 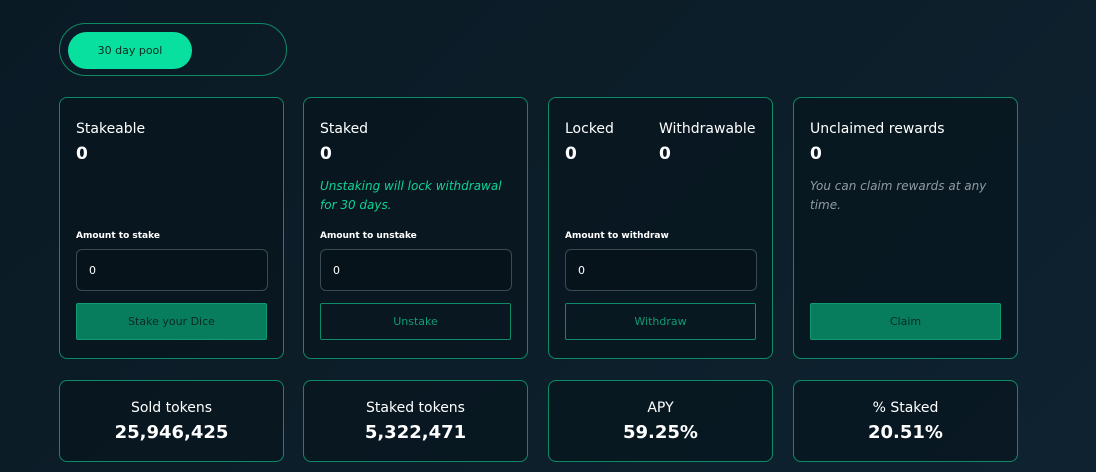 What do you see at coordinates (415, 321) in the screenshot?
I see `unstake-button: Unstake` at bounding box center [415, 321].